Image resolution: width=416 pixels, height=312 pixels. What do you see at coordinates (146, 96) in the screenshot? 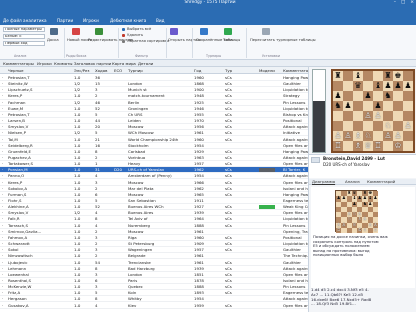
I see `cell-tournament: match-tournament` at bounding box center [146, 96].